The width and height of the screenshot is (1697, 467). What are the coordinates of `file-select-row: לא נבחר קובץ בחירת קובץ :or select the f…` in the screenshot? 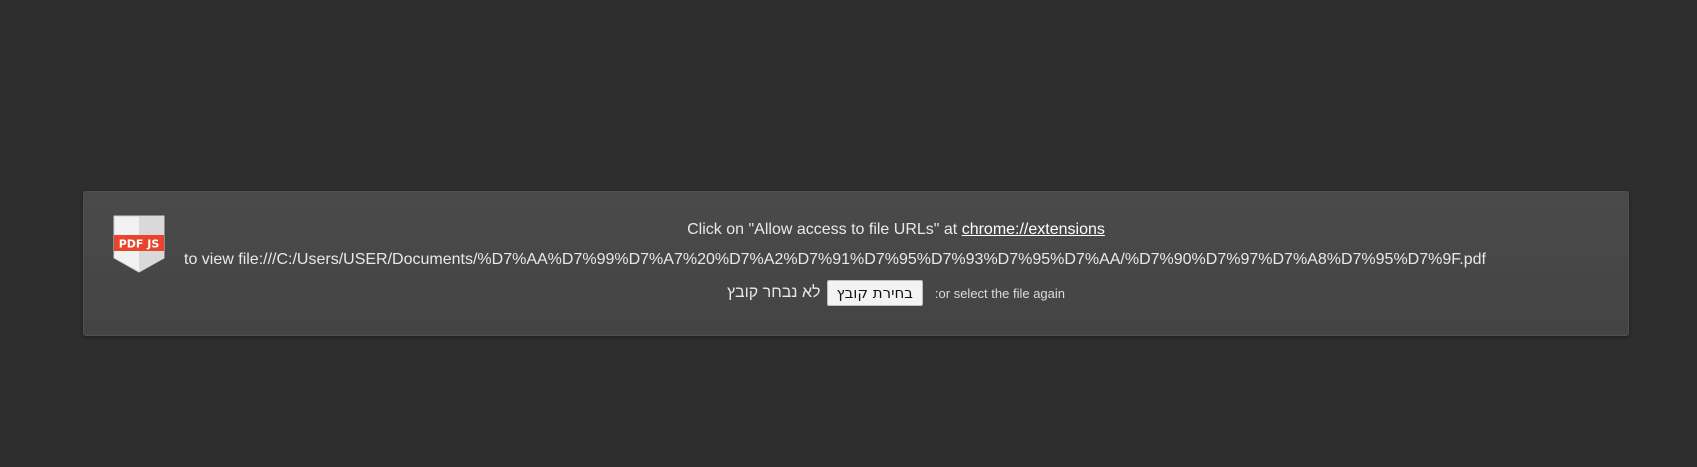 It's located at (896, 293).